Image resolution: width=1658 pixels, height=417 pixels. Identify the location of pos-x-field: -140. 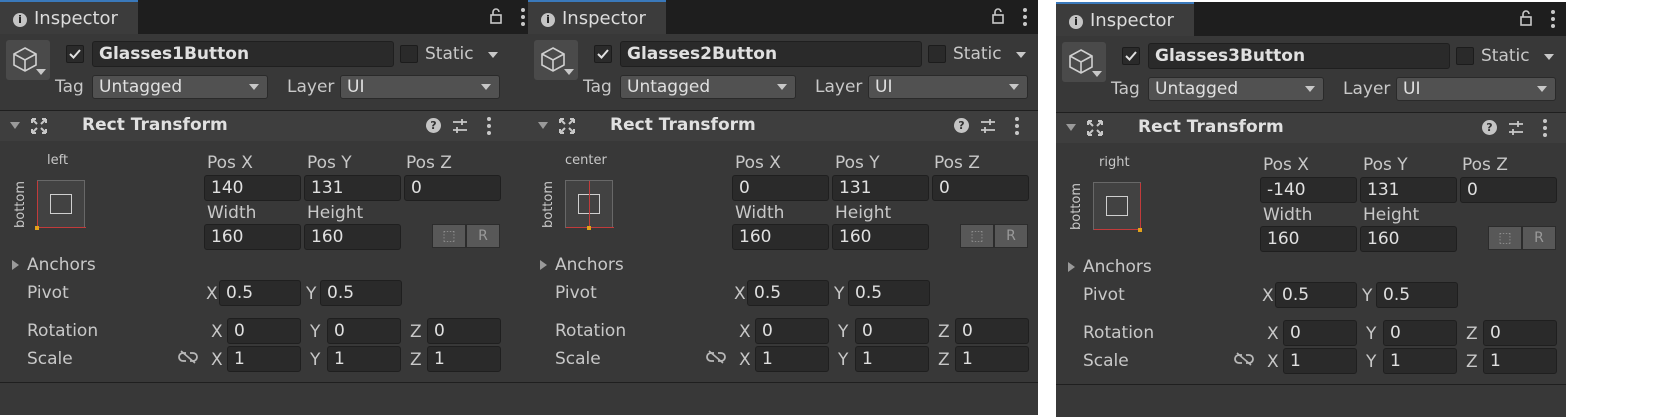
(1308, 190).